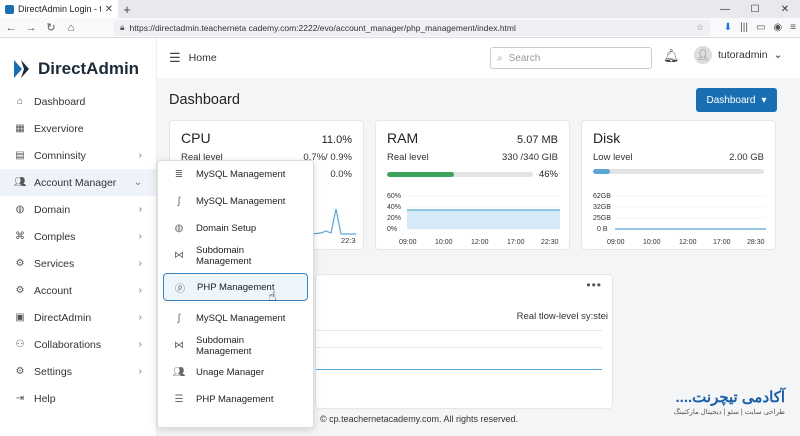 This screenshot has height=436, width=800. Describe the element at coordinates (408, 242) in the screenshot. I see `ram-time-label: 09:00` at that location.